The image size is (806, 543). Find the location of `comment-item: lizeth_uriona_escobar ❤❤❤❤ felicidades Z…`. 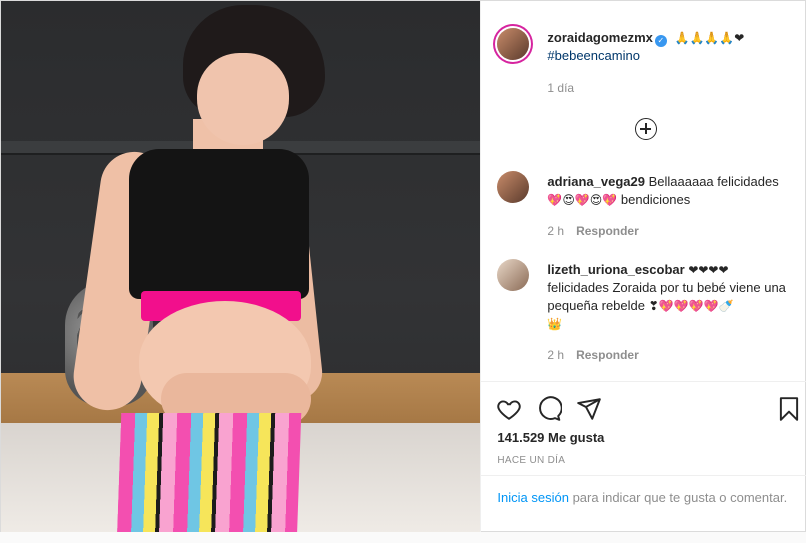

comment-item: lizeth_uriona_escobar ❤❤❤❤ felicidades Z… is located at coordinates (667, 297).